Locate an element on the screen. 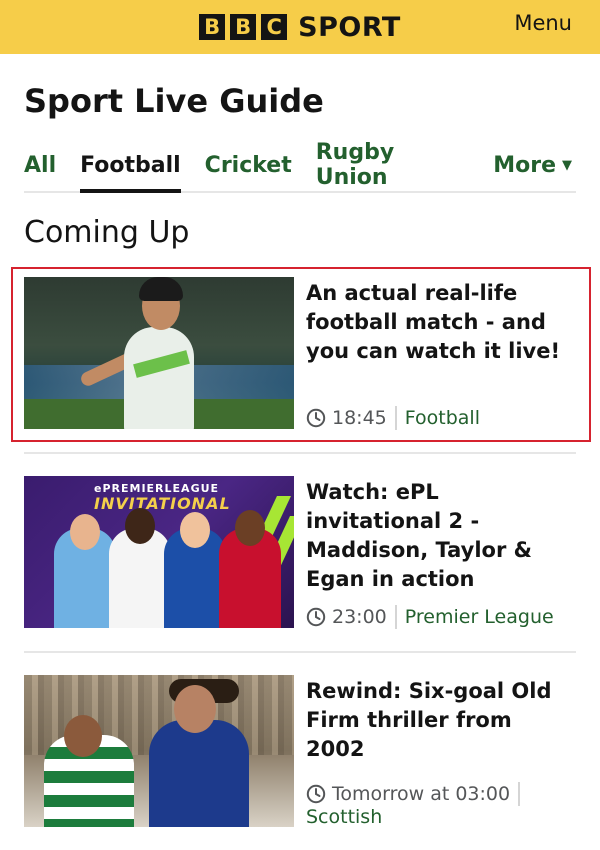 Image resolution: width=600 pixels, height=850 pixels. sport-tabs: All Football Cricket Rugby Union More ▼ is located at coordinates (300, 166).